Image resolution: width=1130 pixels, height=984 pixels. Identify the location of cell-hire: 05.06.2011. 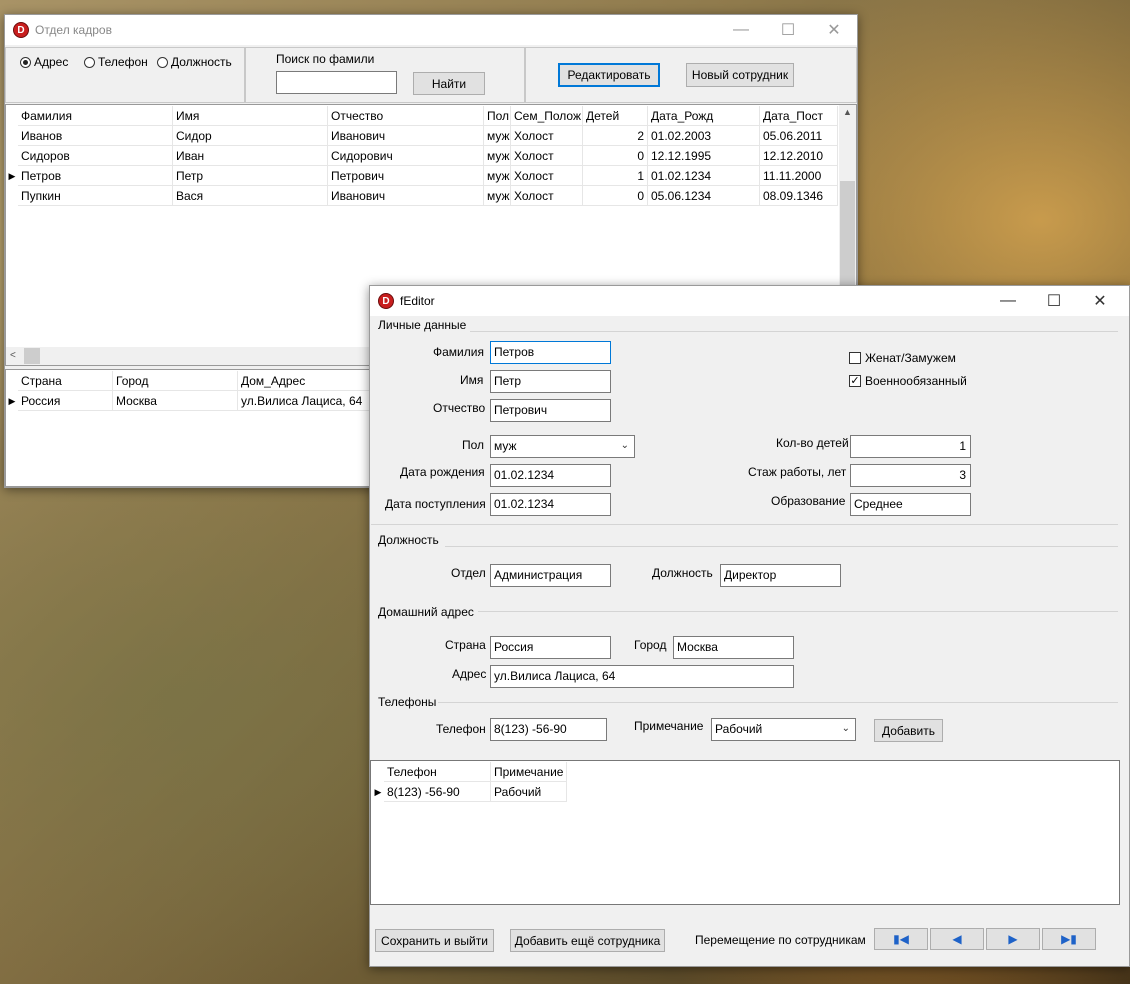
(799, 136).